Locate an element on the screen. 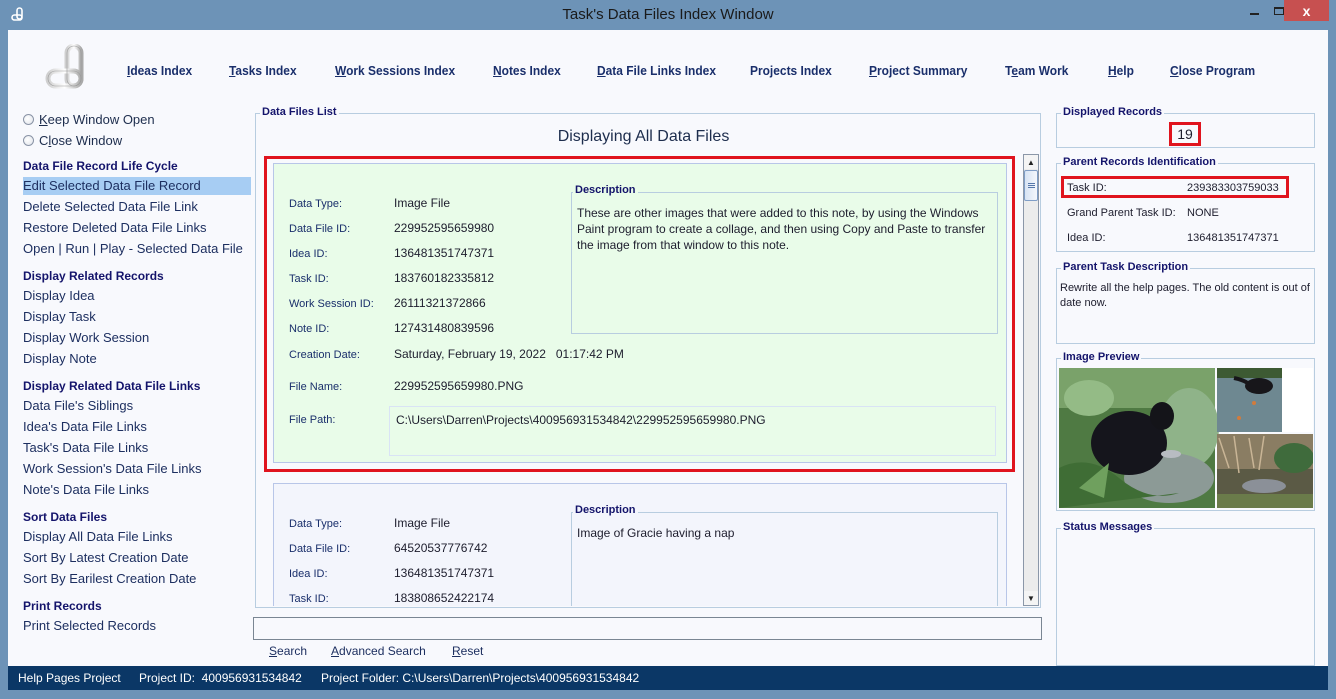  window-title: Task's Data Files Index Window is located at coordinates (668, 14).